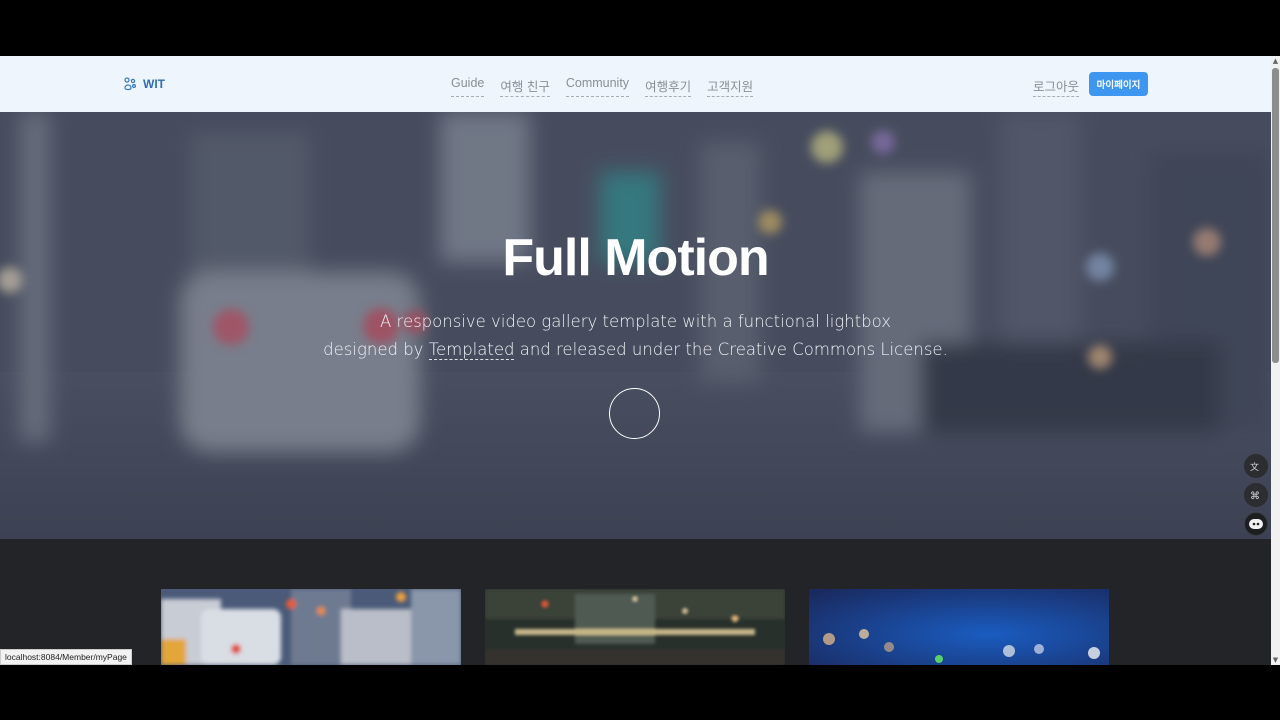 This screenshot has height=720, width=1280. Describe the element at coordinates (640, 28) in the screenshot. I see `top-letterbox` at that location.